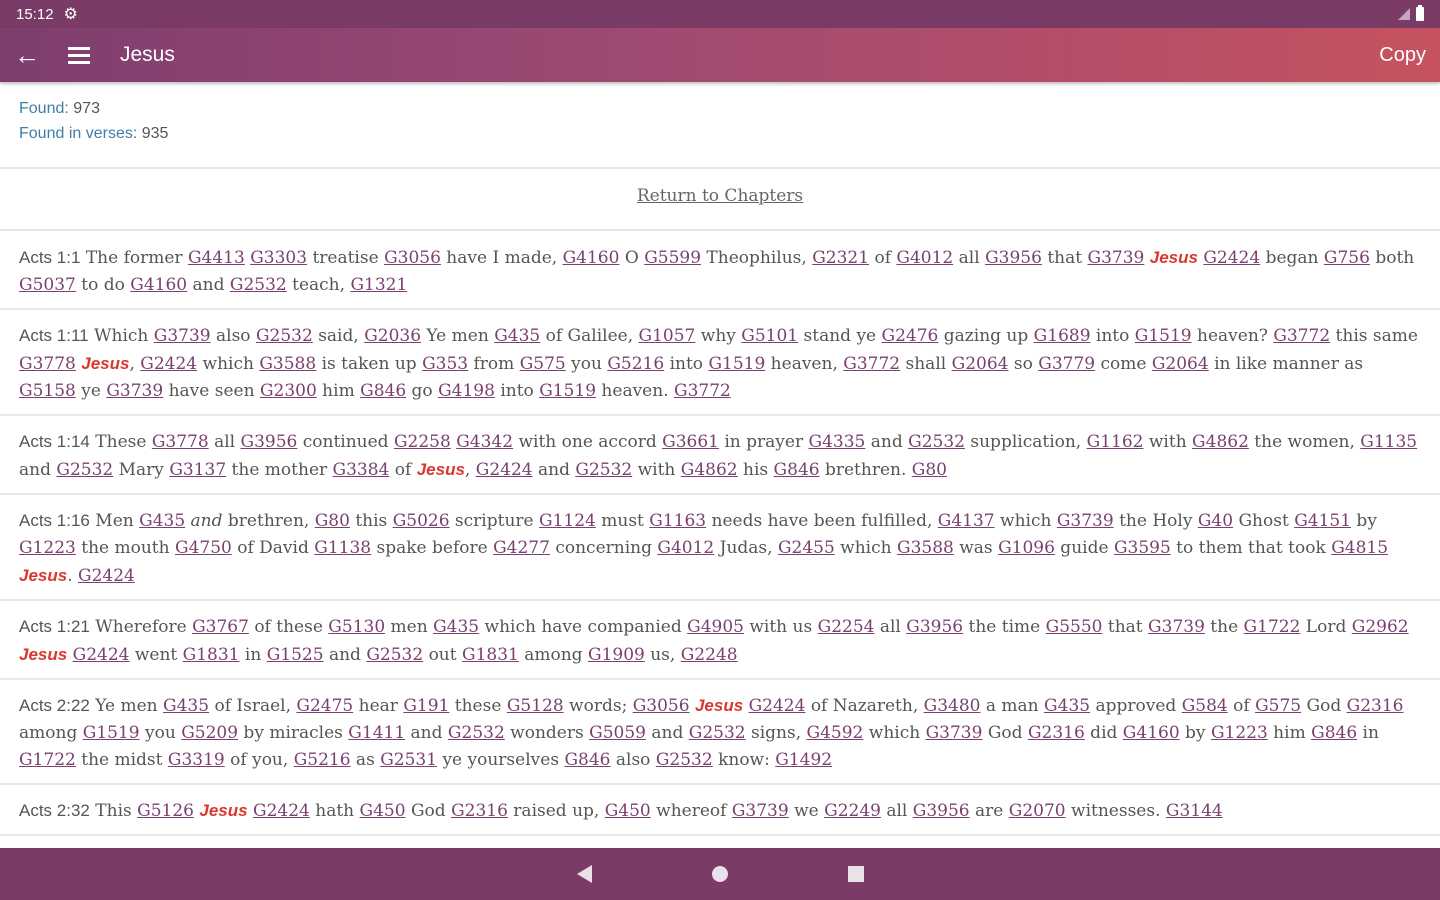  I want to click on strongs-number-link: G80, so click(929, 470).